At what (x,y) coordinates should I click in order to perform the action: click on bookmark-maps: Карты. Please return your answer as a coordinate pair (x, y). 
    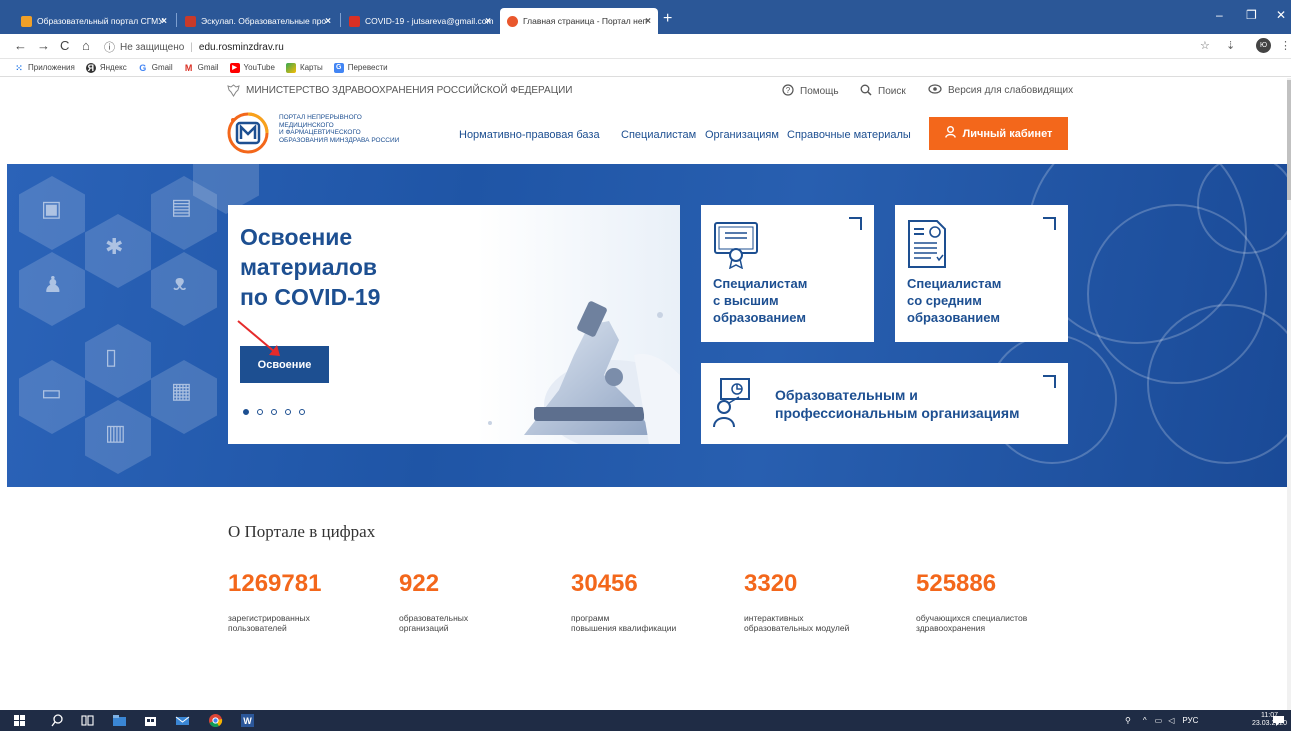
    Looking at the image, I should click on (304, 67).